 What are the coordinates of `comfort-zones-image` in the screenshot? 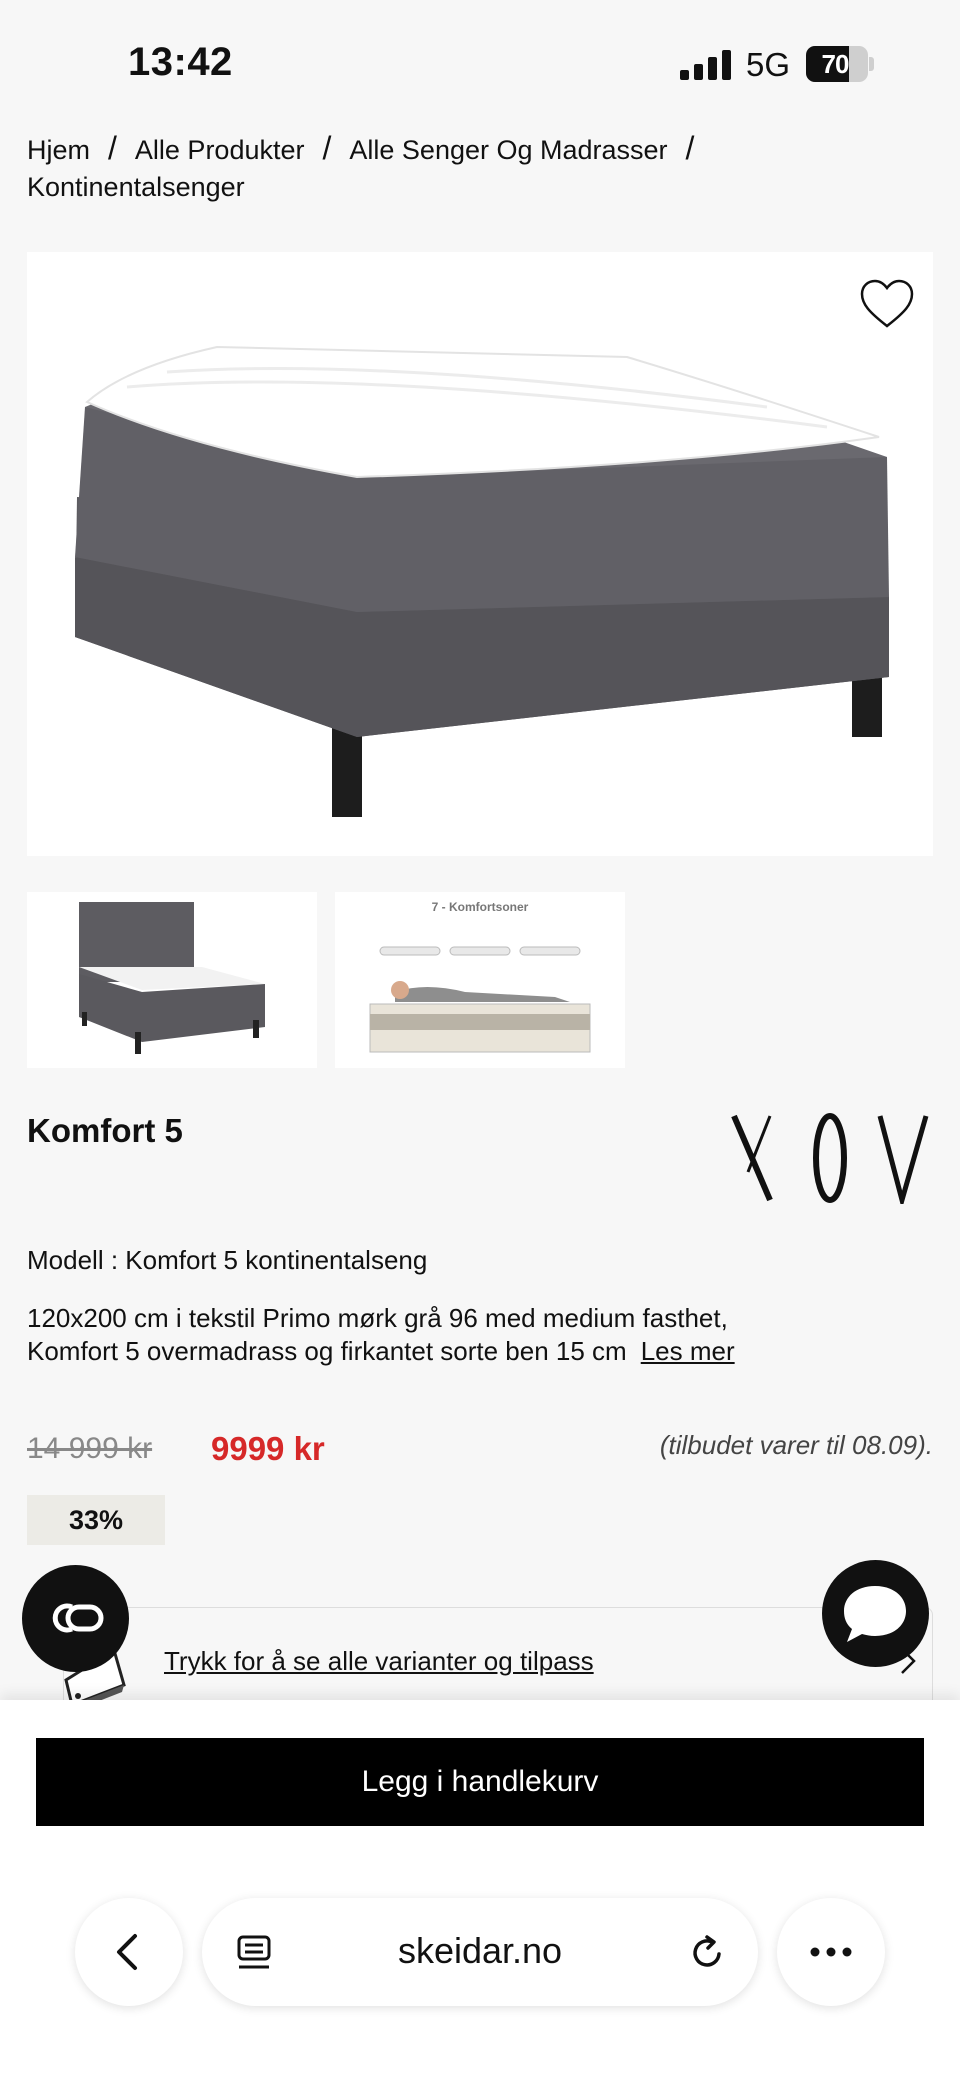 It's located at (480, 999).